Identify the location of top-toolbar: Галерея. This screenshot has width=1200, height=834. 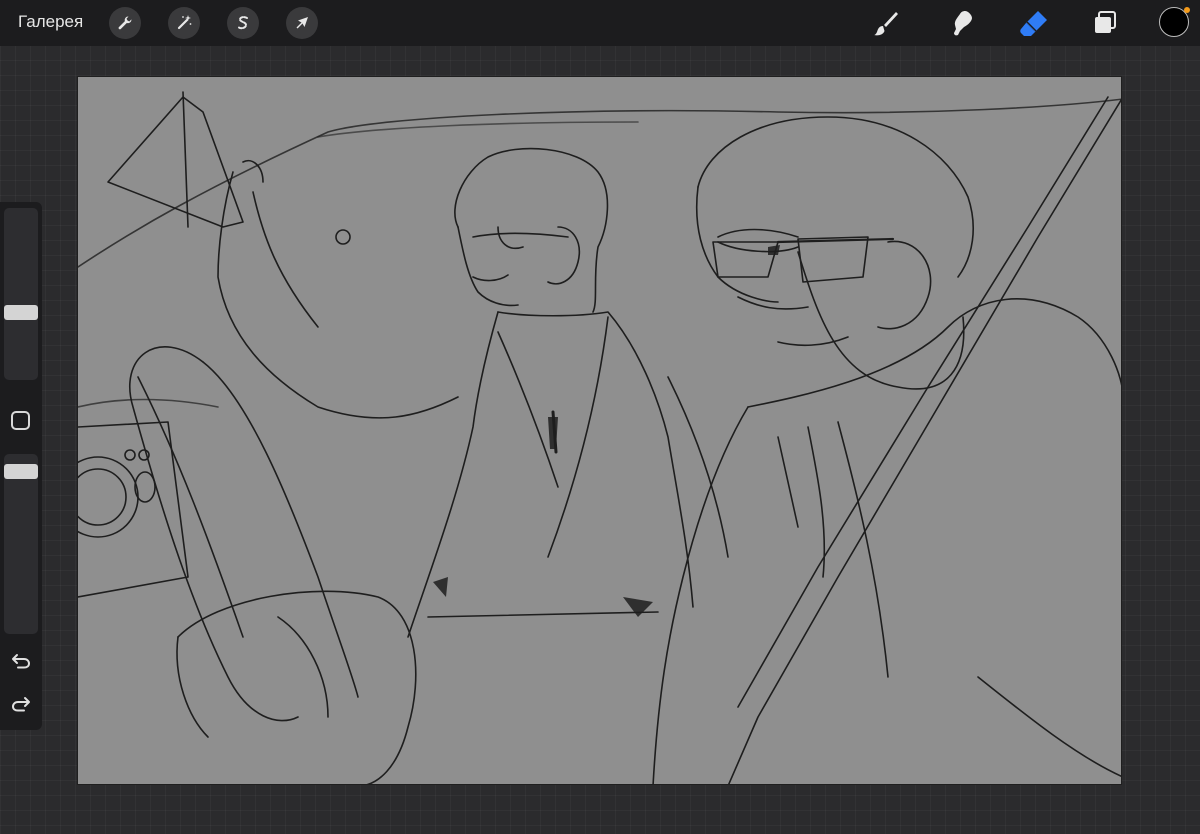
(600, 23).